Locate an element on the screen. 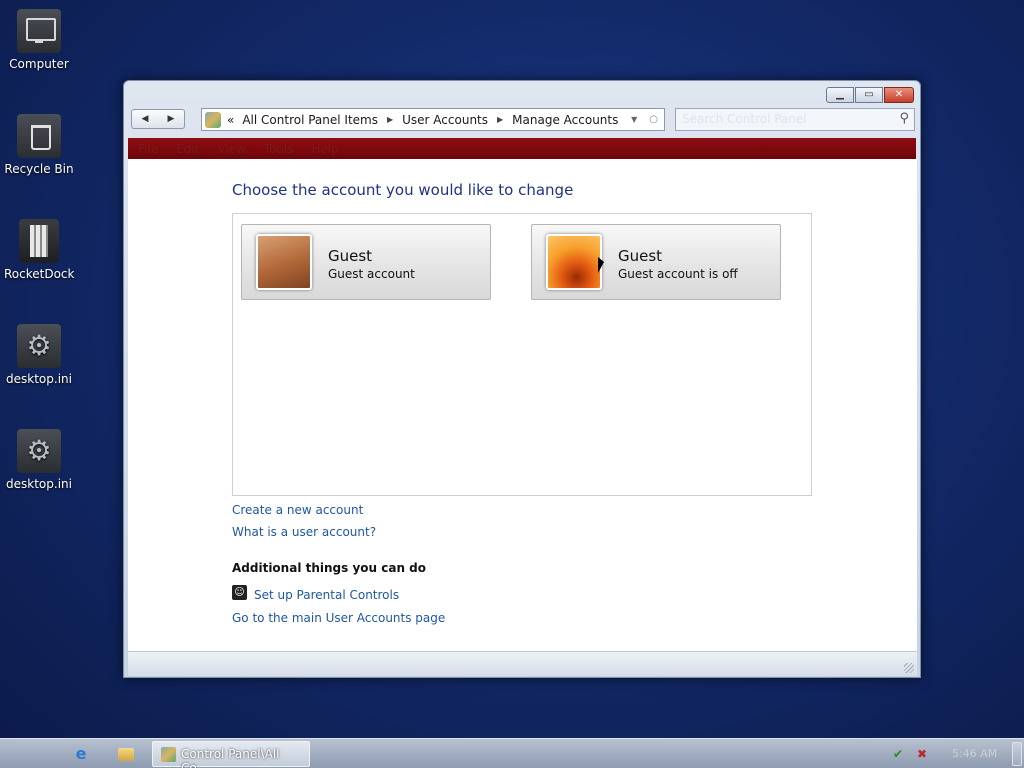 The image size is (1024, 768). search-input: Search Control Panel ⚲ is located at coordinates (795, 119).